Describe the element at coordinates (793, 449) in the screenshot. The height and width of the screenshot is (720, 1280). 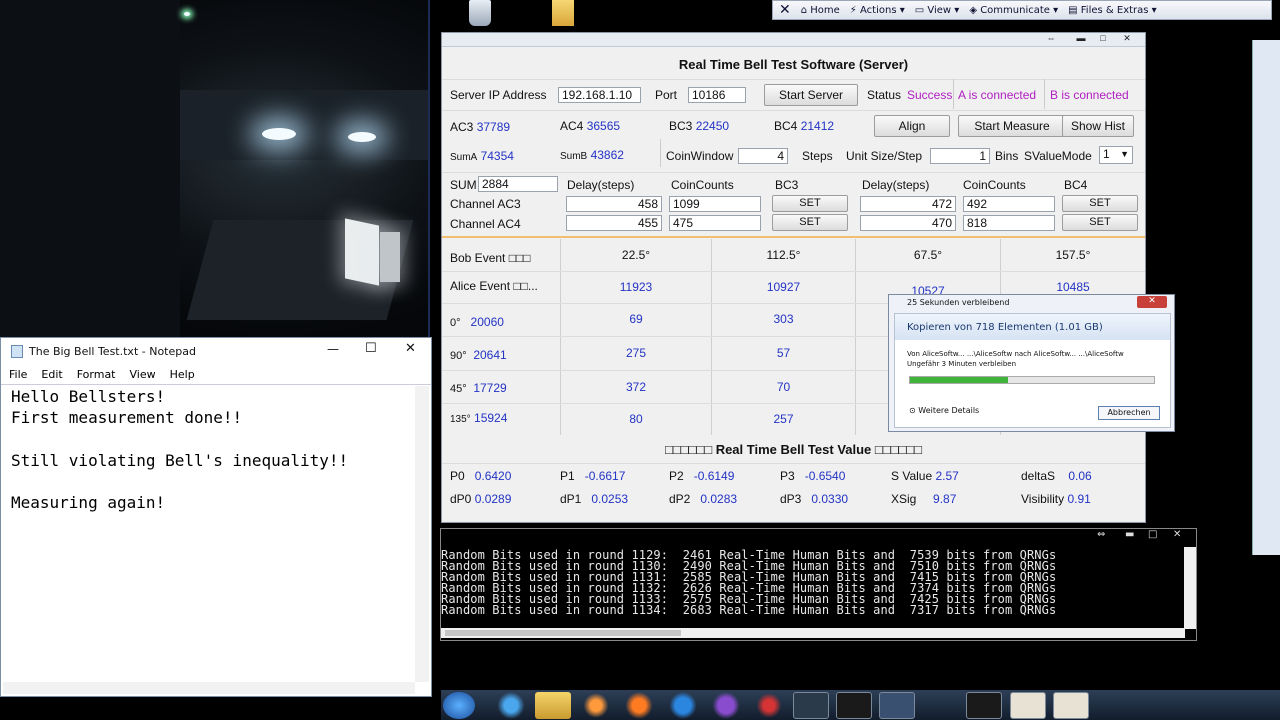
I see `bell-value-title: □□□□□□ Real Time Bell Test Value □□□□□□` at that location.